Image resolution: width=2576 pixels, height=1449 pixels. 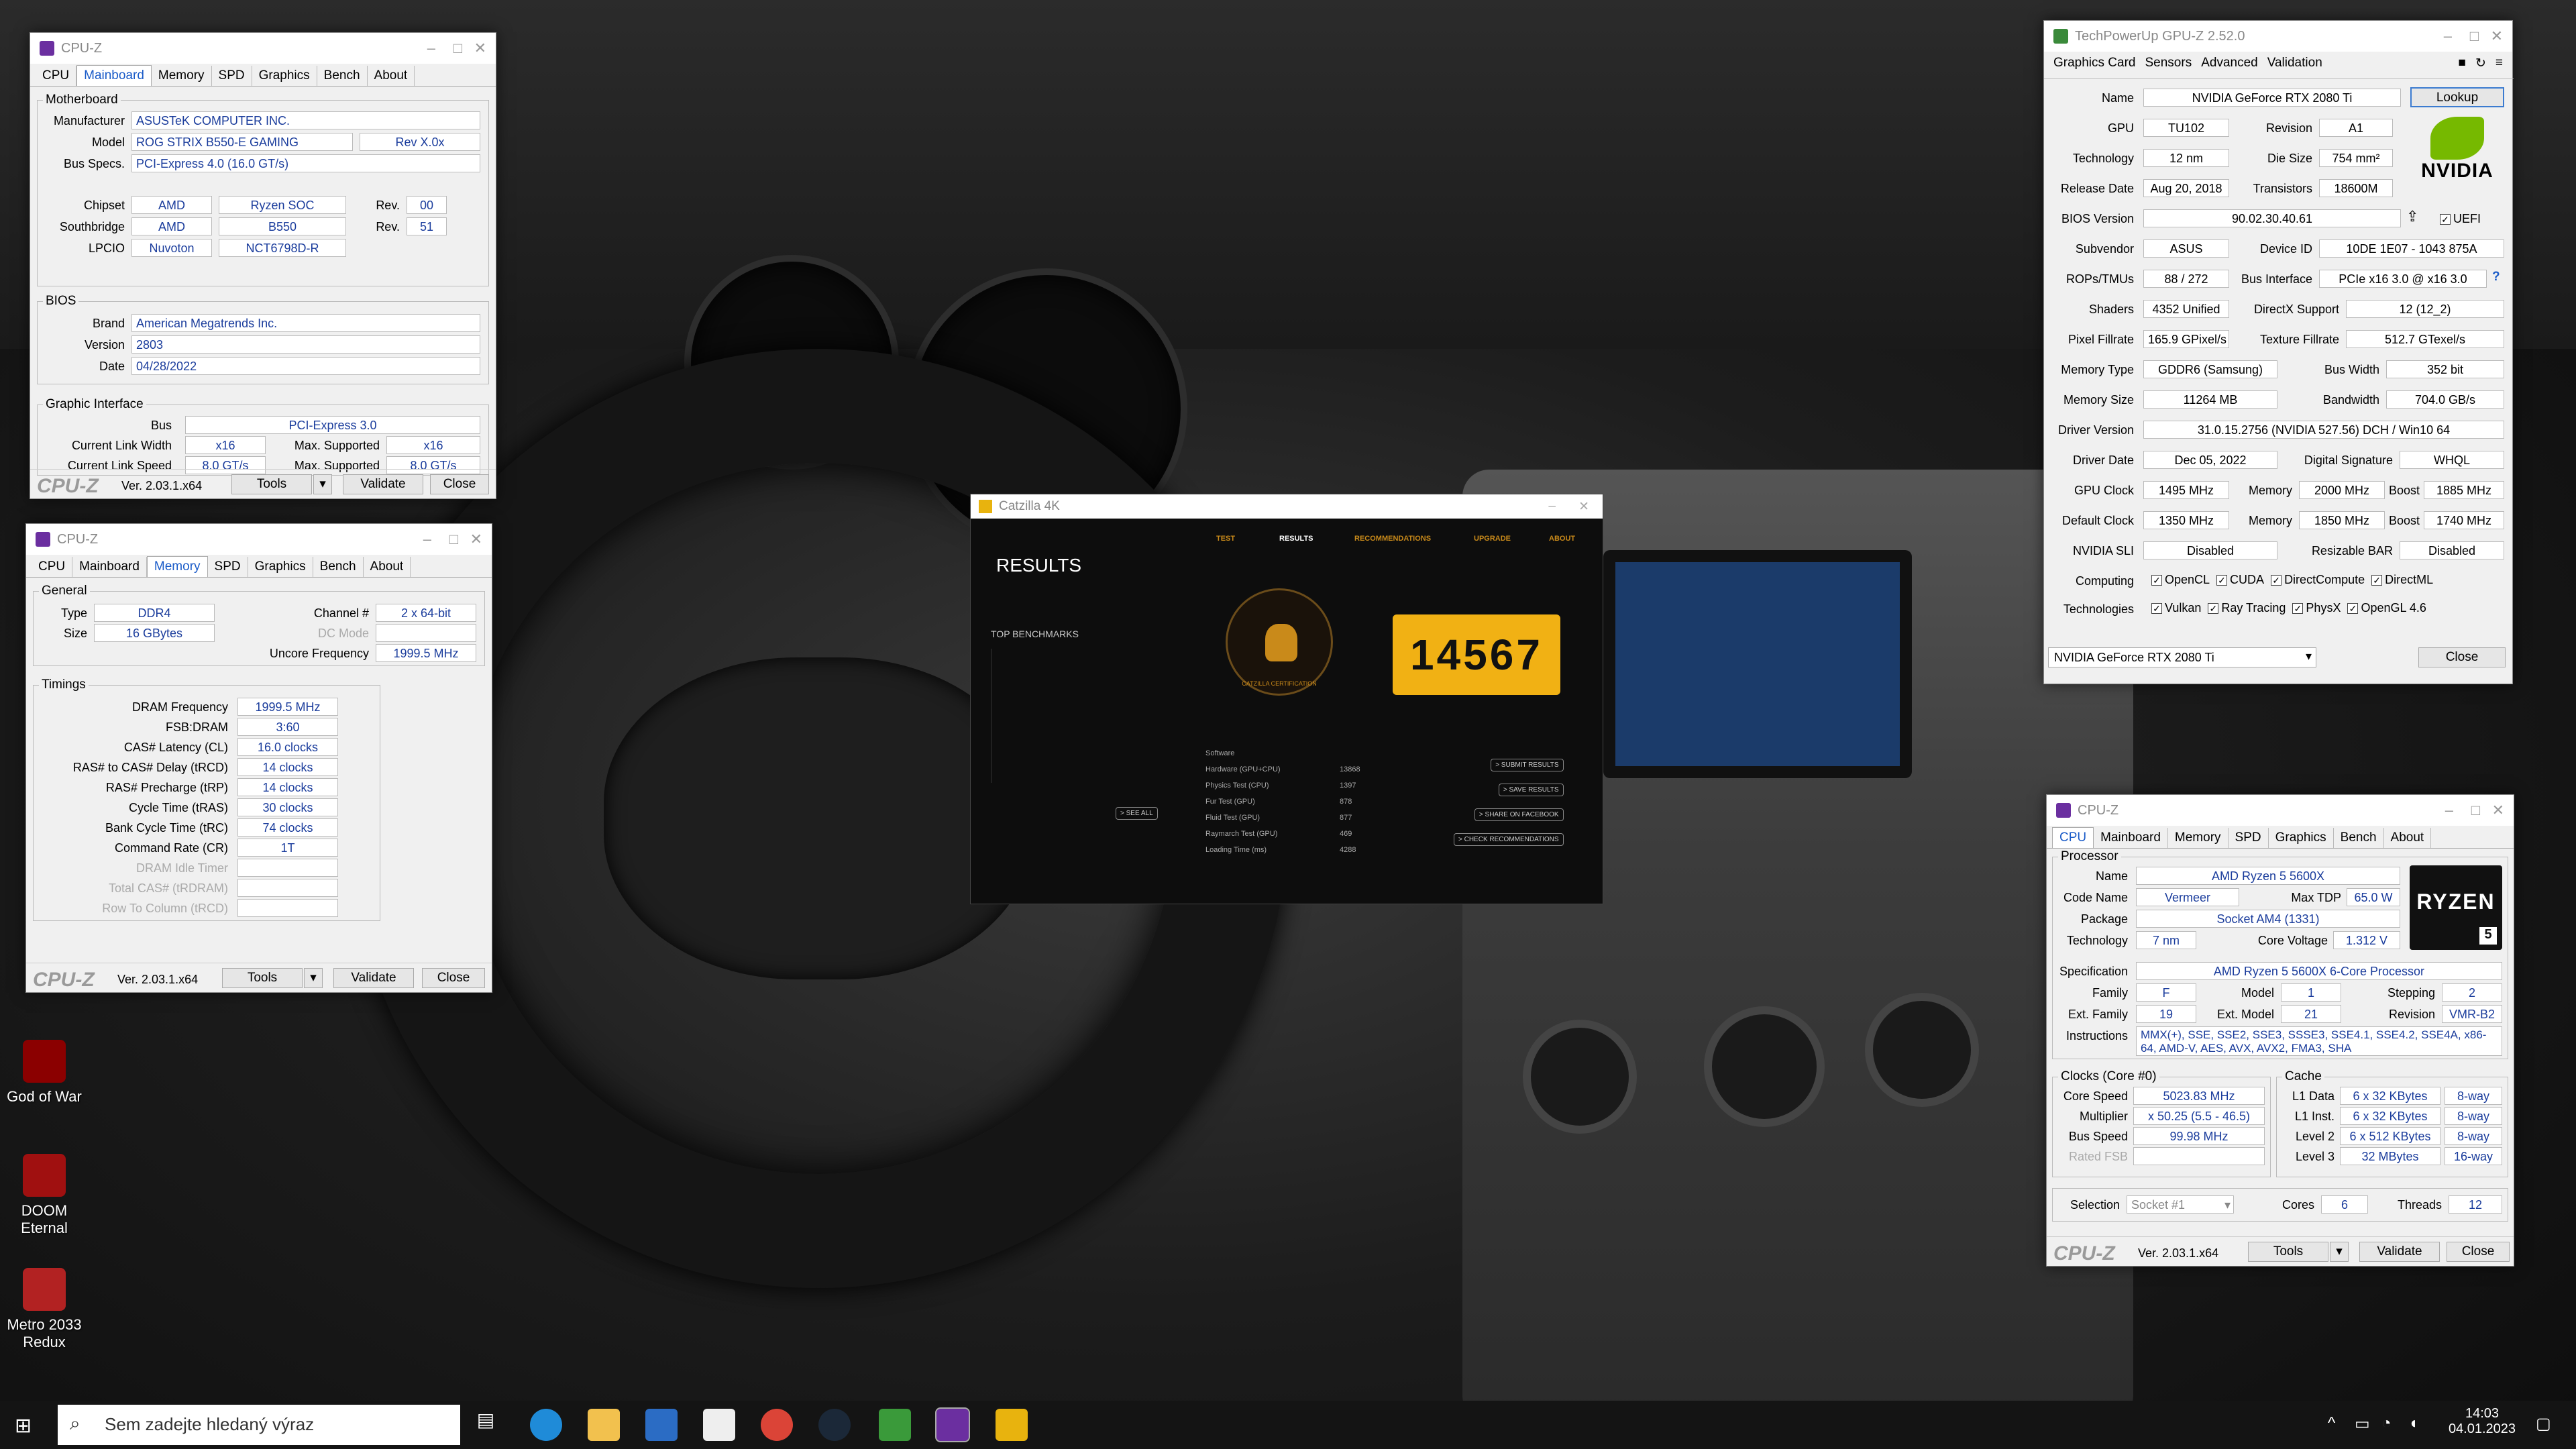 I want to click on desktop-icon-god-of-war: God of War, so click(x=44, y=1073).